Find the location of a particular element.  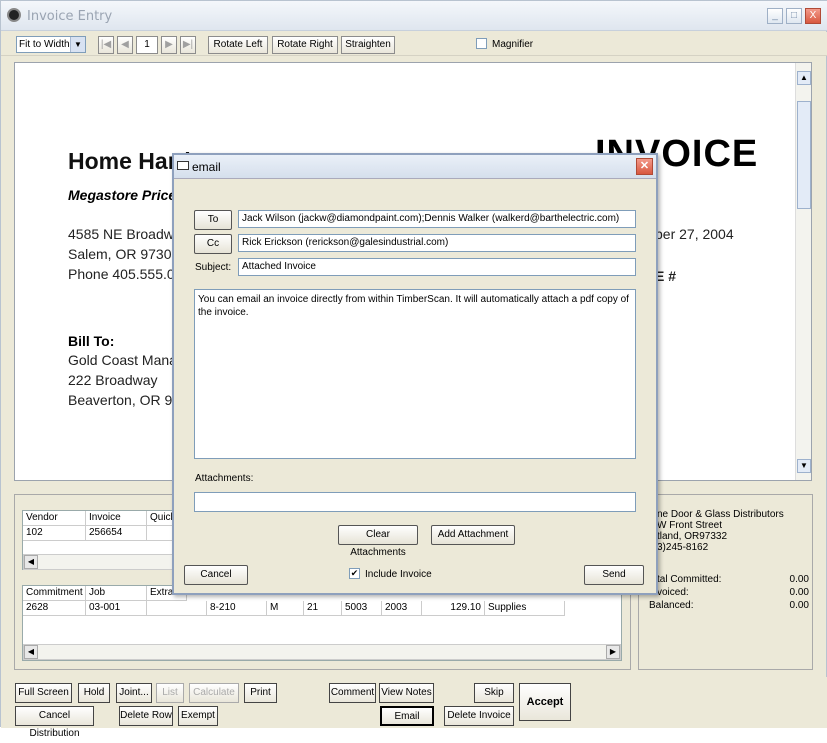

doc-bill-to-line3: Beaverton, OR 970 is located at coordinates (128, 400).